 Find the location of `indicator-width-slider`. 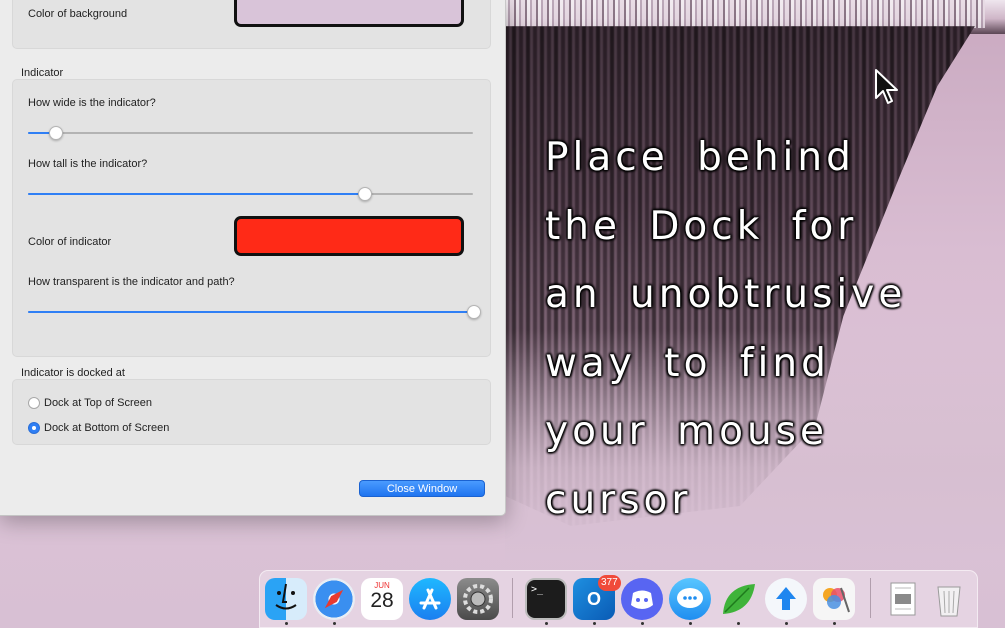

indicator-width-slider is located at coordinates (250, 133).